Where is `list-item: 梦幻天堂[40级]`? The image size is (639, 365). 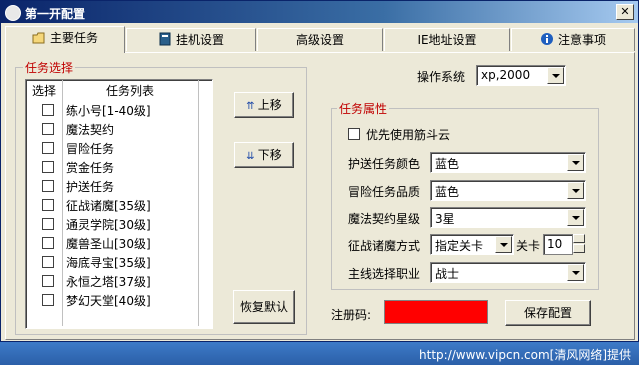
list-item: 梦幻天堂[40级] is located at coordinates (119, 299).